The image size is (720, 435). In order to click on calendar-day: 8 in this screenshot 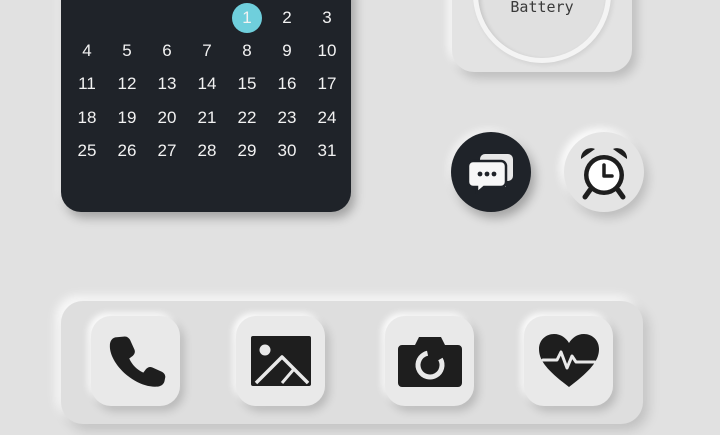, I will do `click(247, 51)`.